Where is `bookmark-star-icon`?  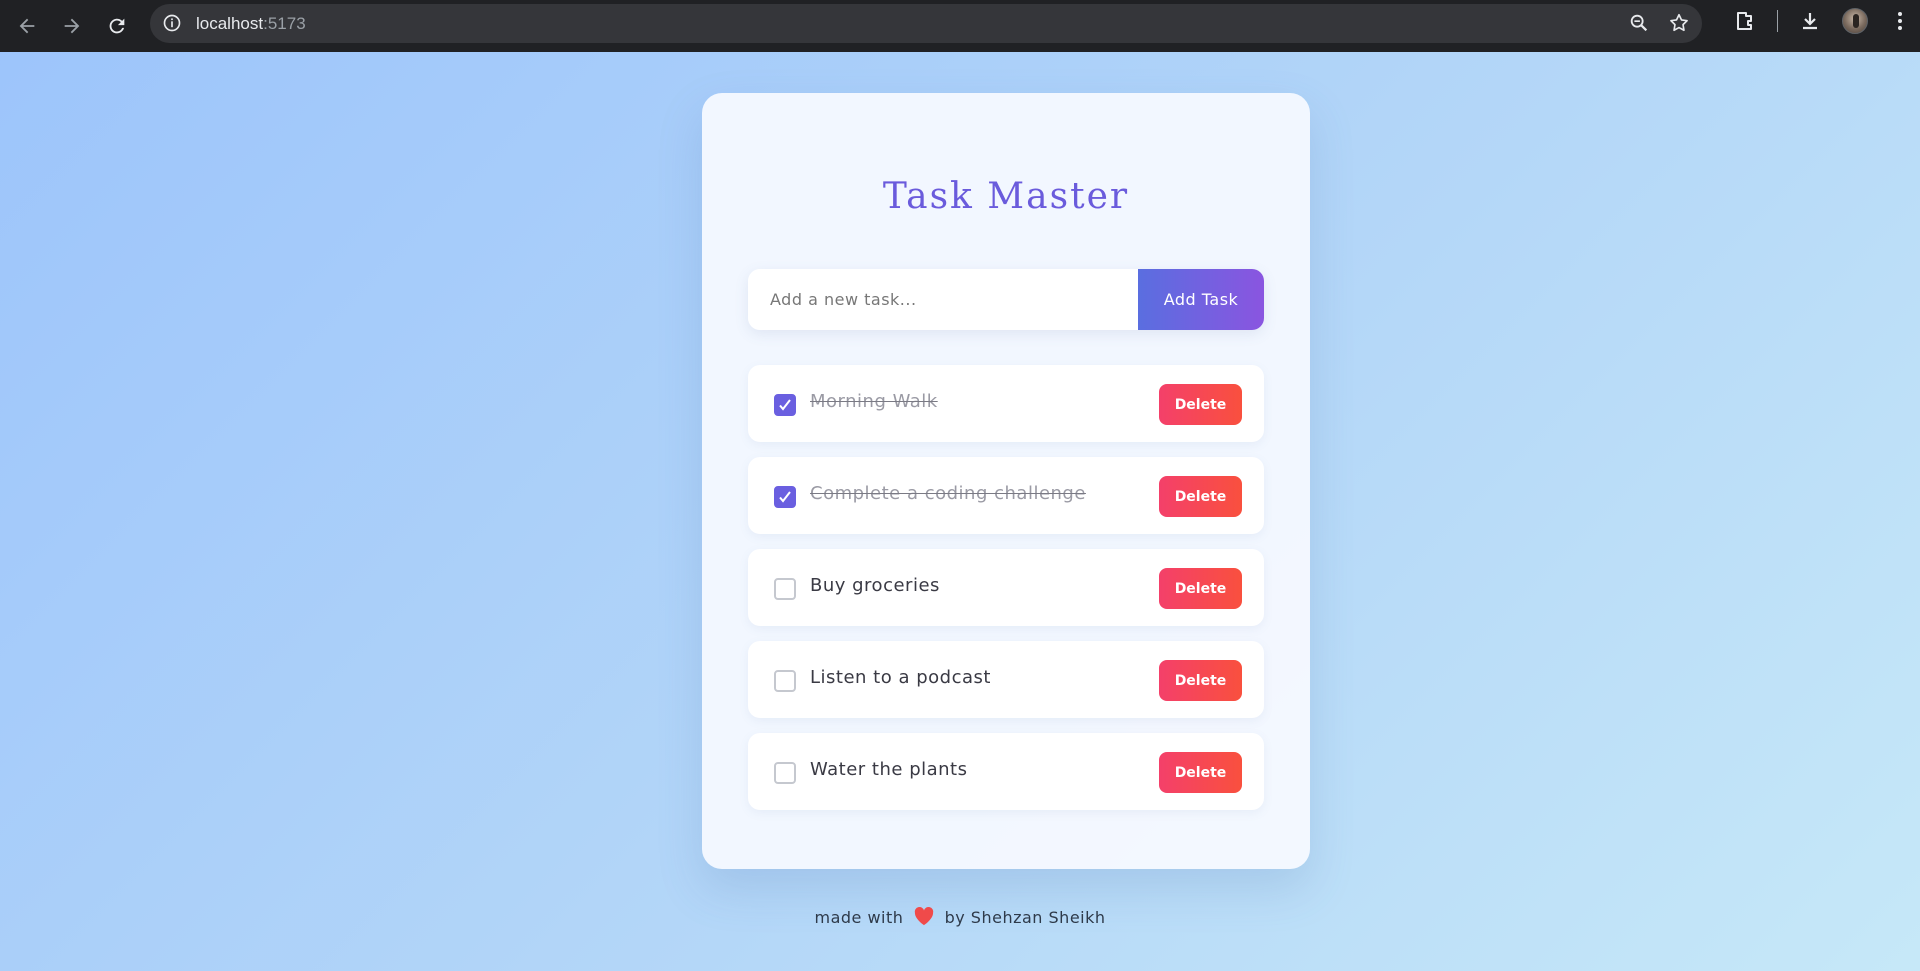
bookmark-star-icon is located at coordinates (1679, 23).